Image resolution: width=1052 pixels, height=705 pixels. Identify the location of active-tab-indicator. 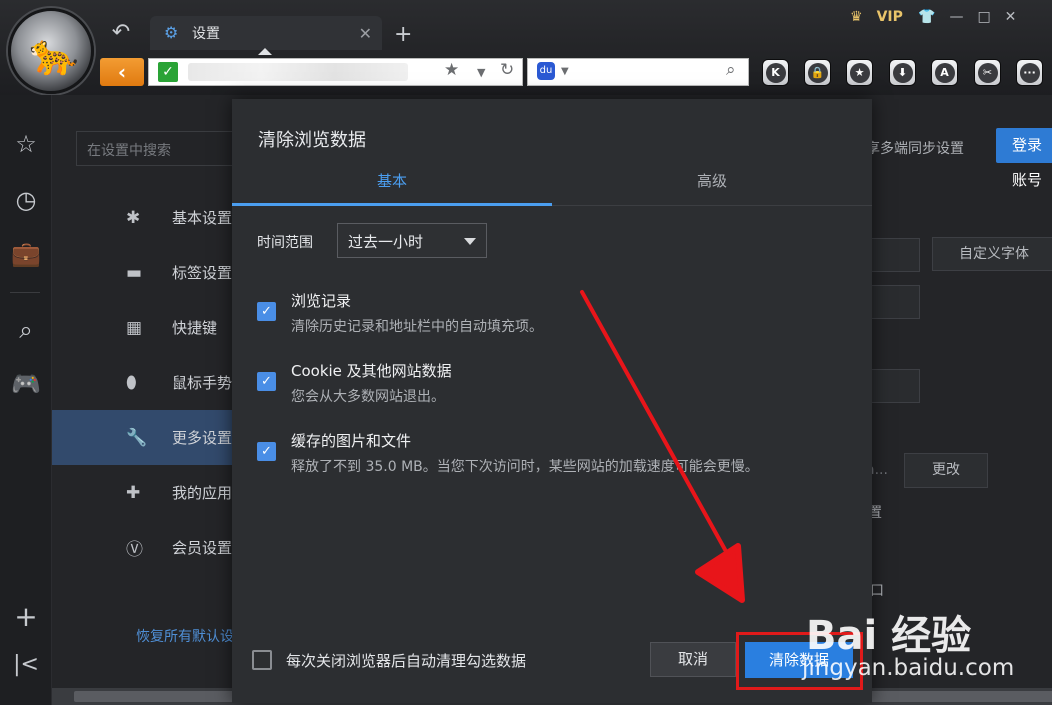
(392, 204).